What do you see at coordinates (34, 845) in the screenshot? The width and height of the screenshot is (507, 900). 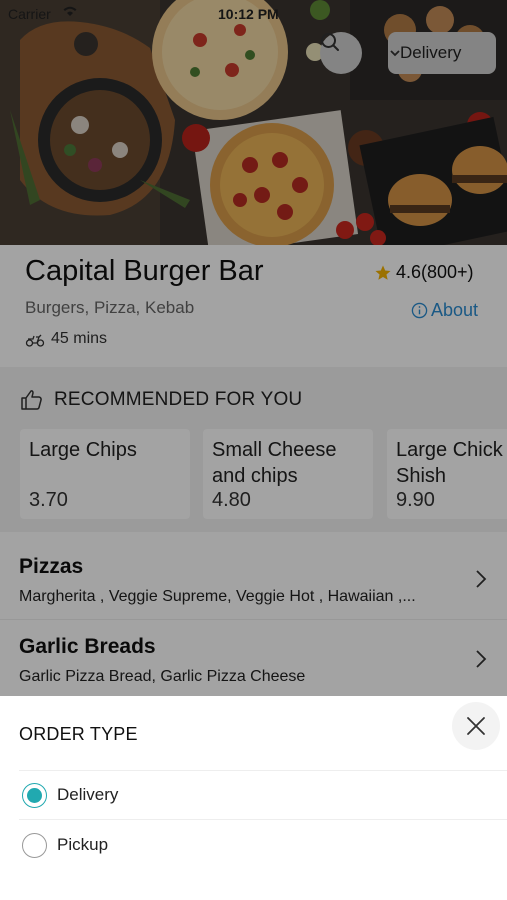 I see `radio-unselected-icon` at bounding box center [34, 845].